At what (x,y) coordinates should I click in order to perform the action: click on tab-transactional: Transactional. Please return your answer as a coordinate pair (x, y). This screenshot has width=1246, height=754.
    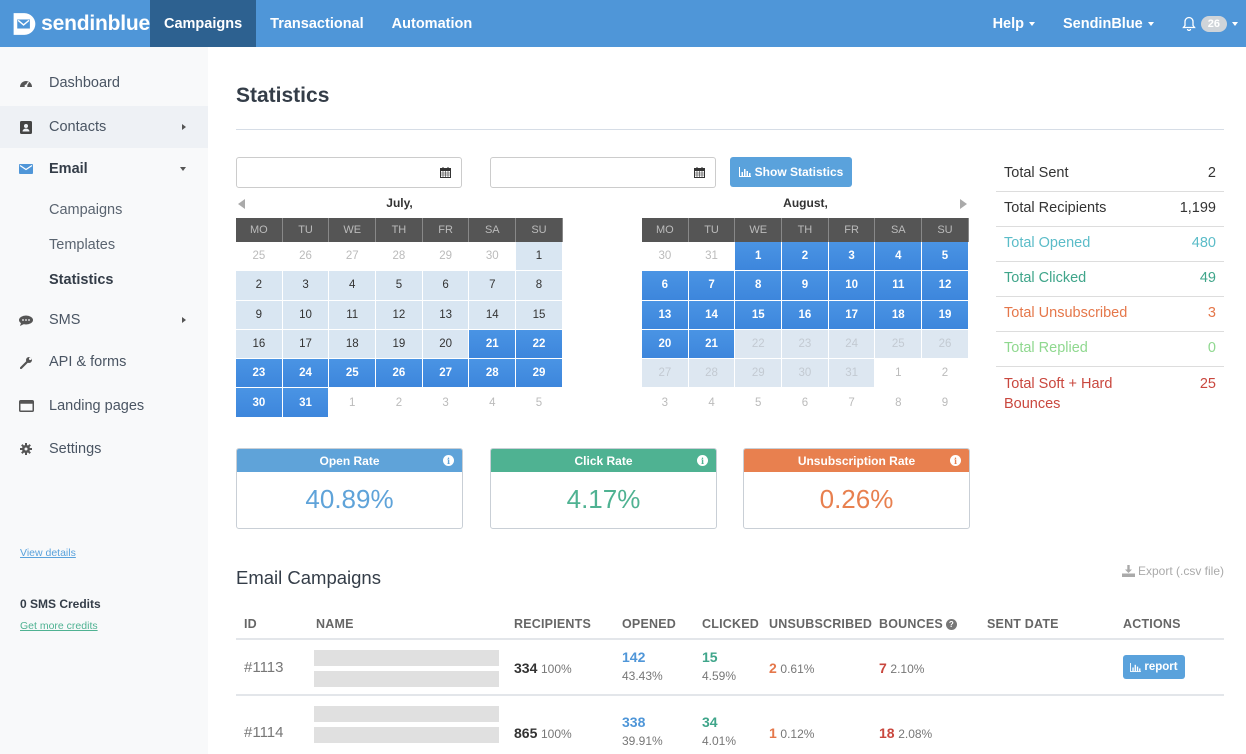
    Looking at the image, I should click on (316, 23).